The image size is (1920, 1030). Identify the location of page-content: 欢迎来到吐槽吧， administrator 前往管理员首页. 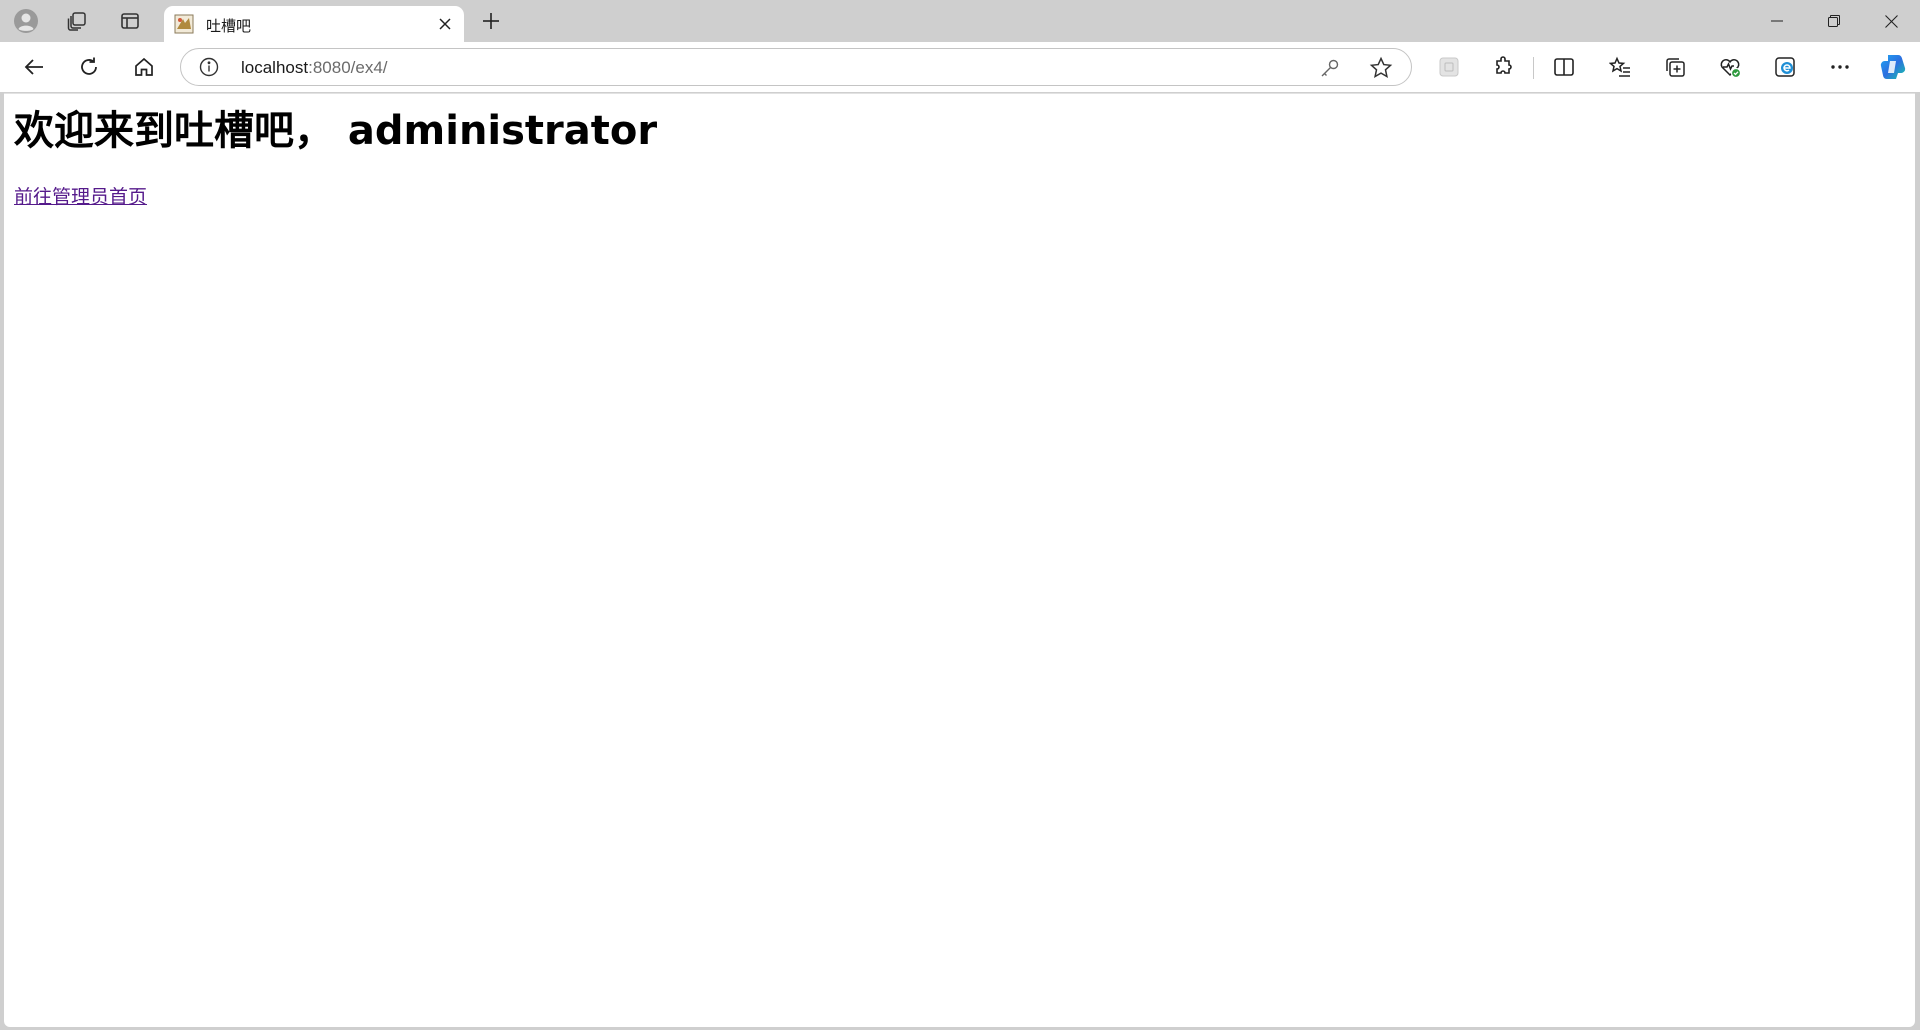
(335, 151).